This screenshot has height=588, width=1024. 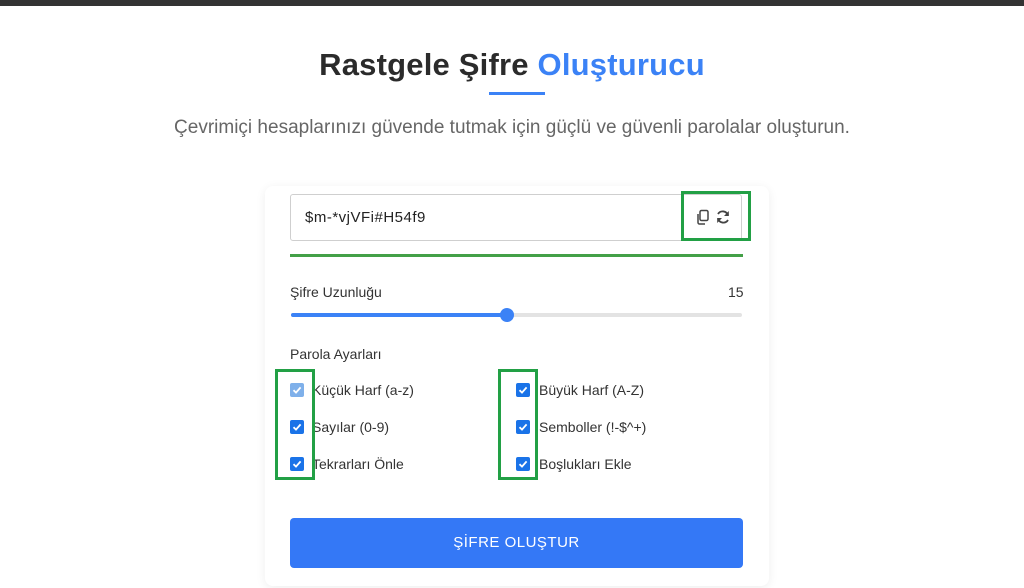 What do you see at coordinates (365, 217) in the screenshot?
I see `password-value: $m-*vjVFi#H54f9` at bounding box center [365, 217].